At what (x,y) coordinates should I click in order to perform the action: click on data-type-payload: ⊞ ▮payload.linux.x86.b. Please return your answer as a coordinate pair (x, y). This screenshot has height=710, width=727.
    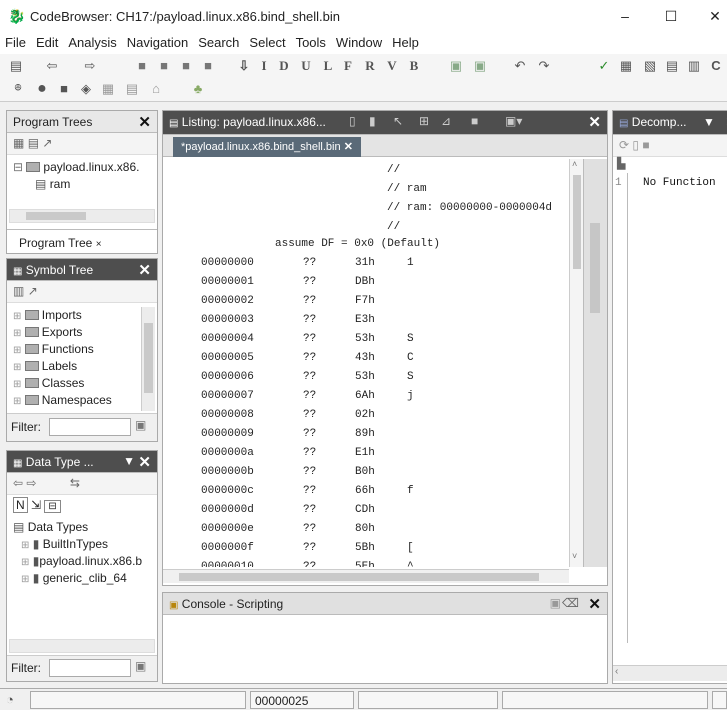
    Looking at the image, I should click on (82, 561).